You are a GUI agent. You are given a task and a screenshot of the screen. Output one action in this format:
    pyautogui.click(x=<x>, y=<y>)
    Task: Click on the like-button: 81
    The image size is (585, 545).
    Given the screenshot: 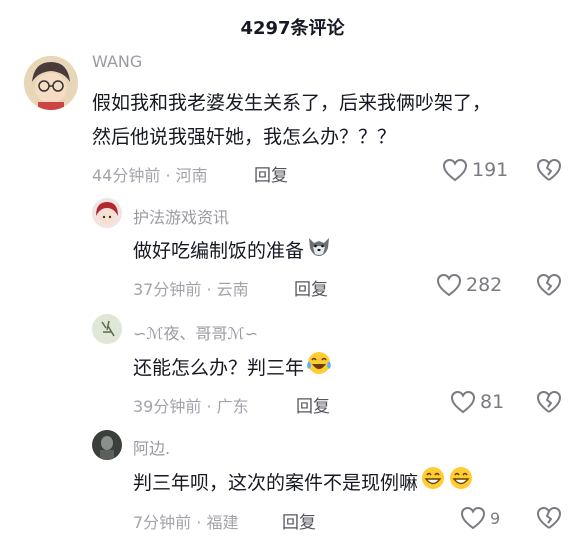 What is the action you would take?
    pyautogui.click(x=477, y=402)
    